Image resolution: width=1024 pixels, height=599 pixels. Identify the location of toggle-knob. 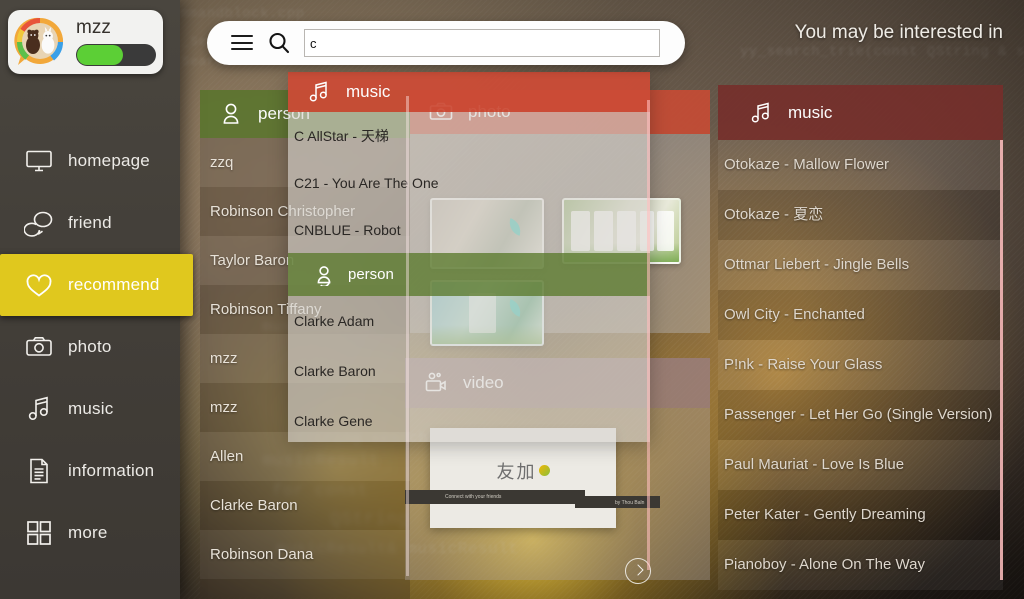
(100, 55).